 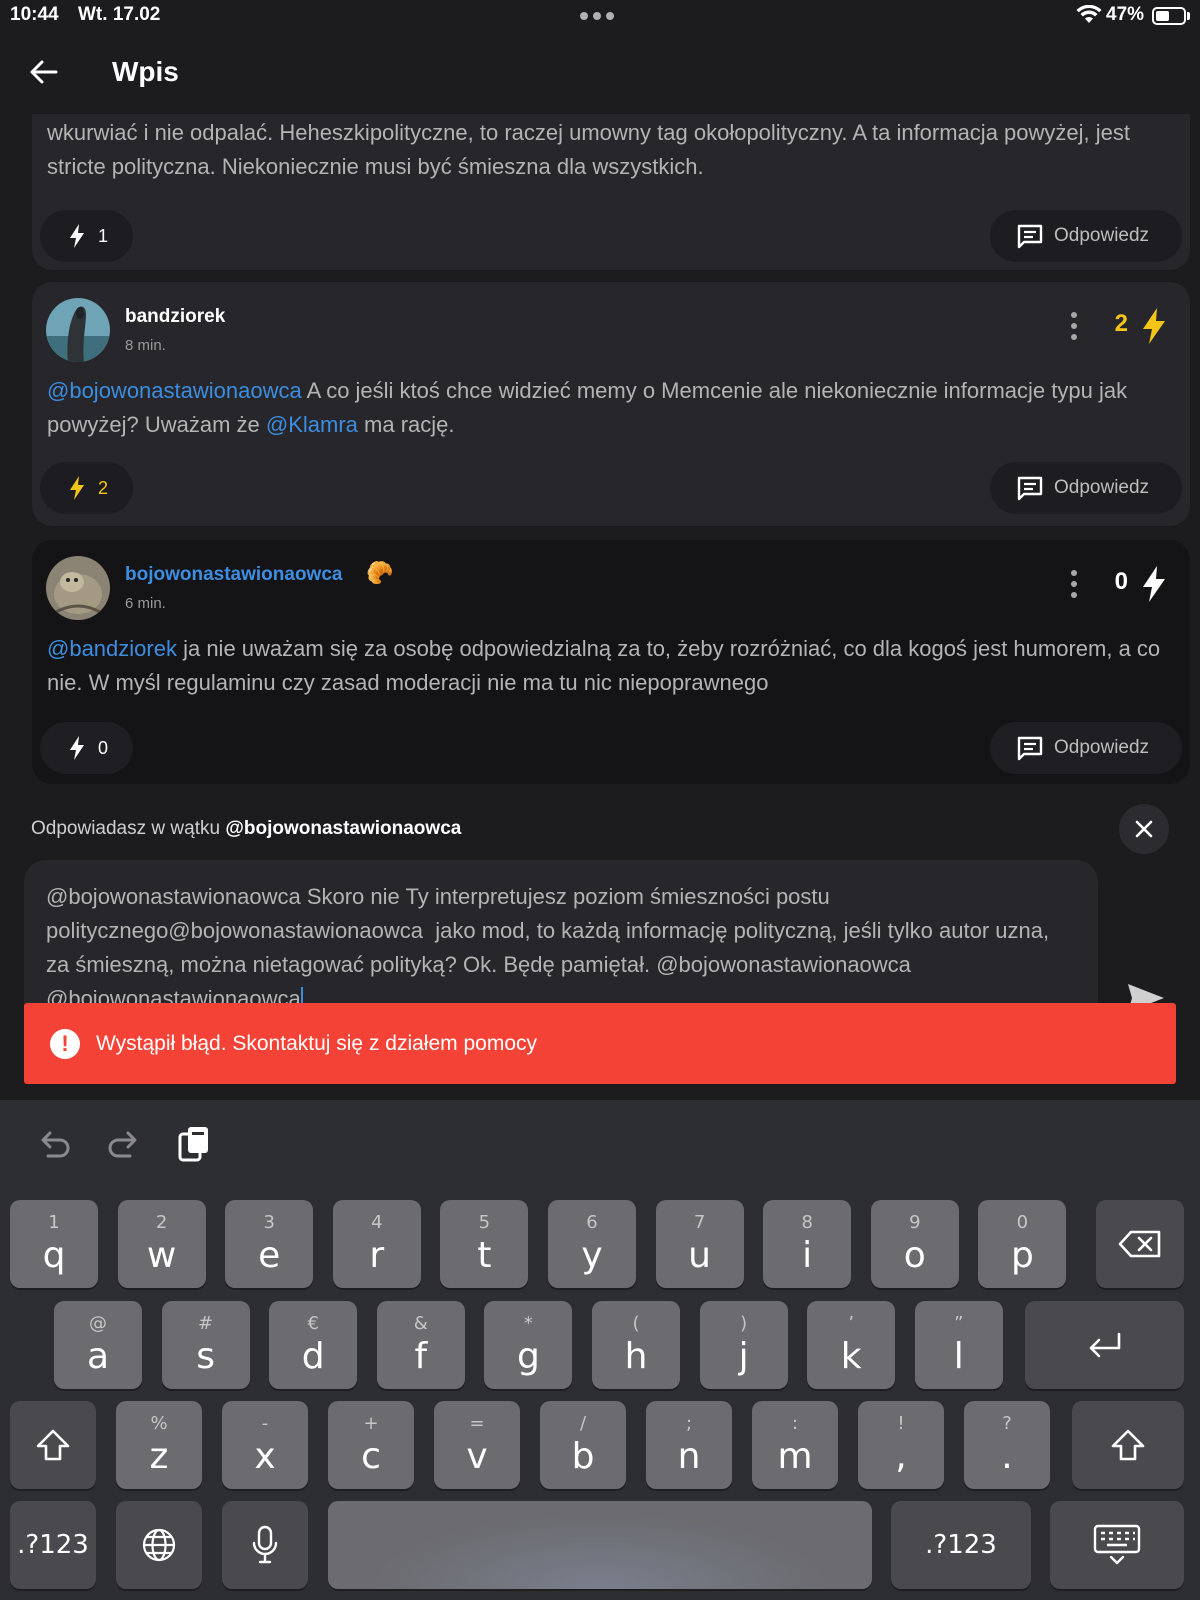 What do you see at coordinates (795, 1445) in the screenshot?
I see `key-m: :m` at bounding box center [795, 1445].